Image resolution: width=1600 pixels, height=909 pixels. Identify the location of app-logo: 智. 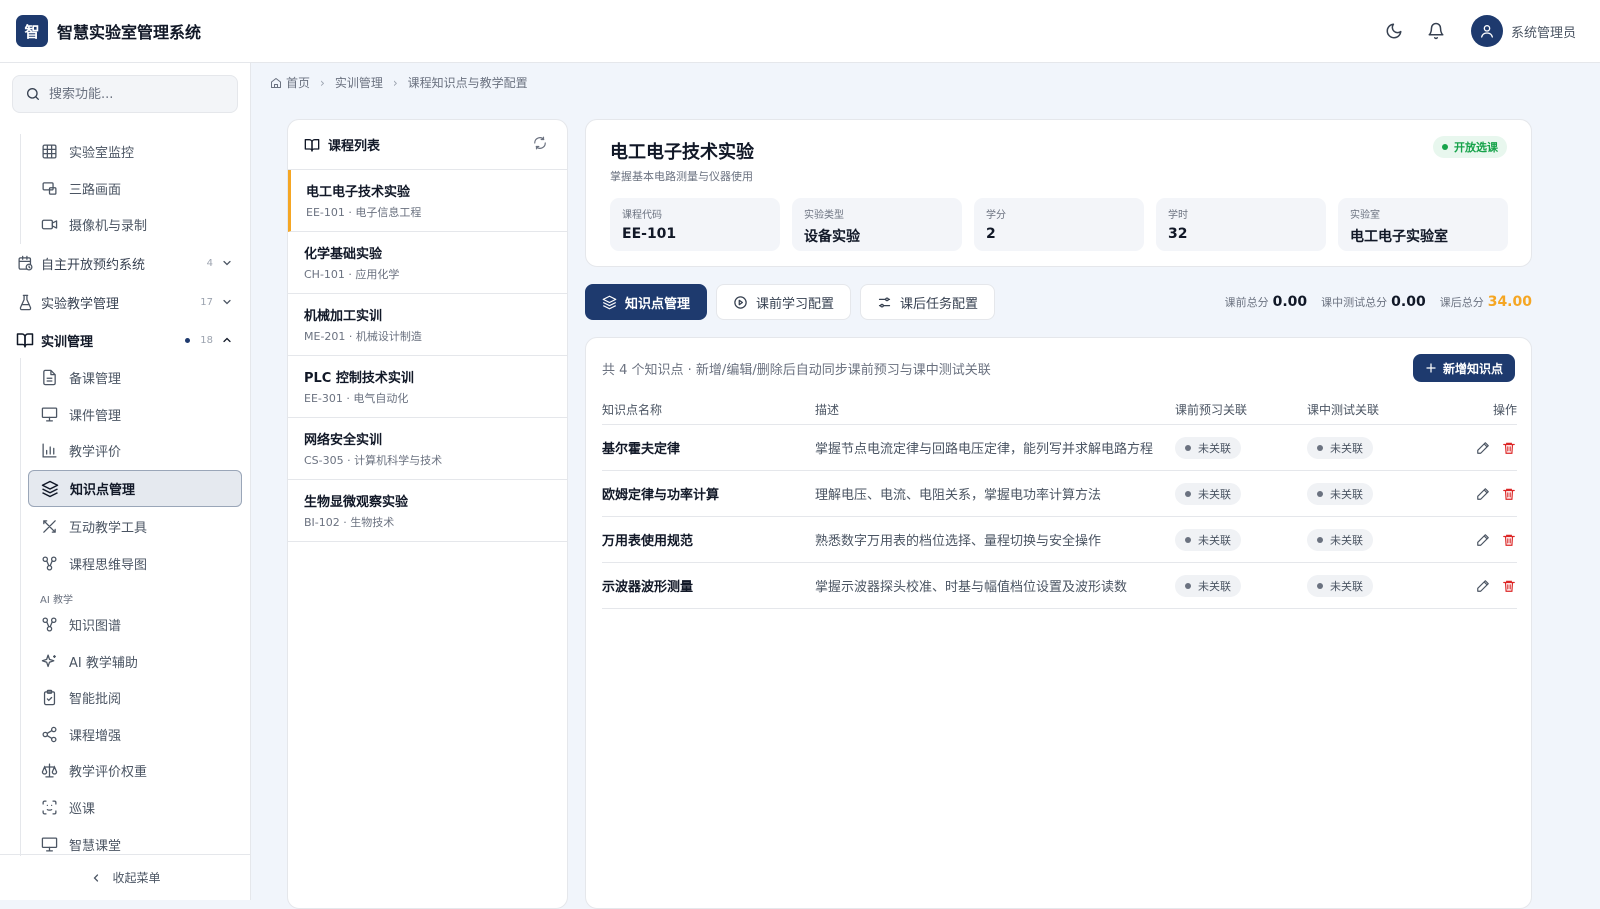
(32, 31).